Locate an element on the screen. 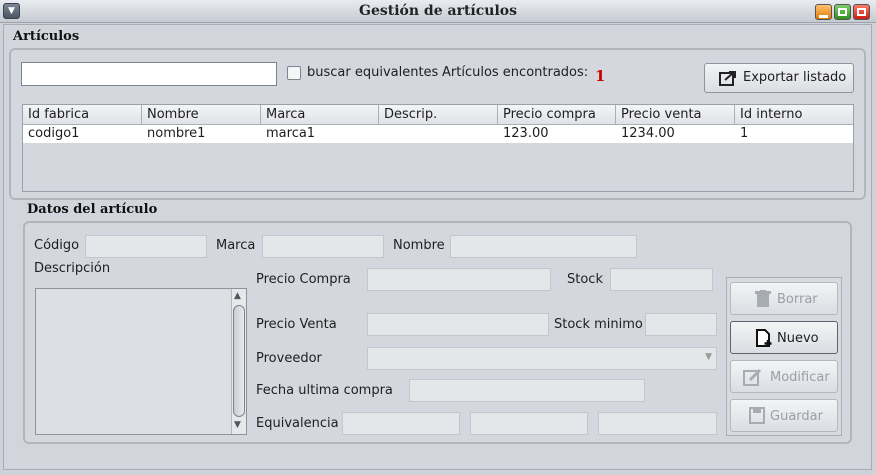 Image resolution: width=876 pixels, height=475 pixels. guardar-button: Guardar is located at coordinates (784, 415).